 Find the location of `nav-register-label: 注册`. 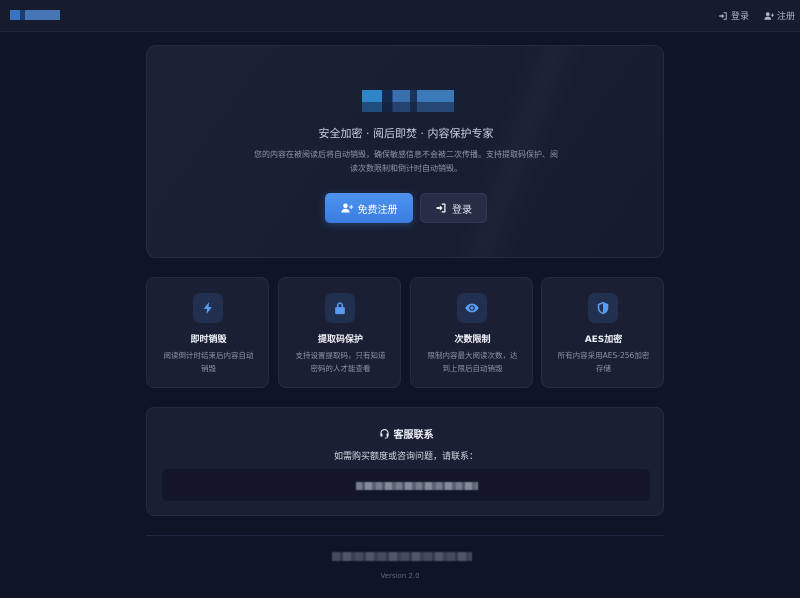

nav-register-label: 注册 is located at coordinates (786, 17).